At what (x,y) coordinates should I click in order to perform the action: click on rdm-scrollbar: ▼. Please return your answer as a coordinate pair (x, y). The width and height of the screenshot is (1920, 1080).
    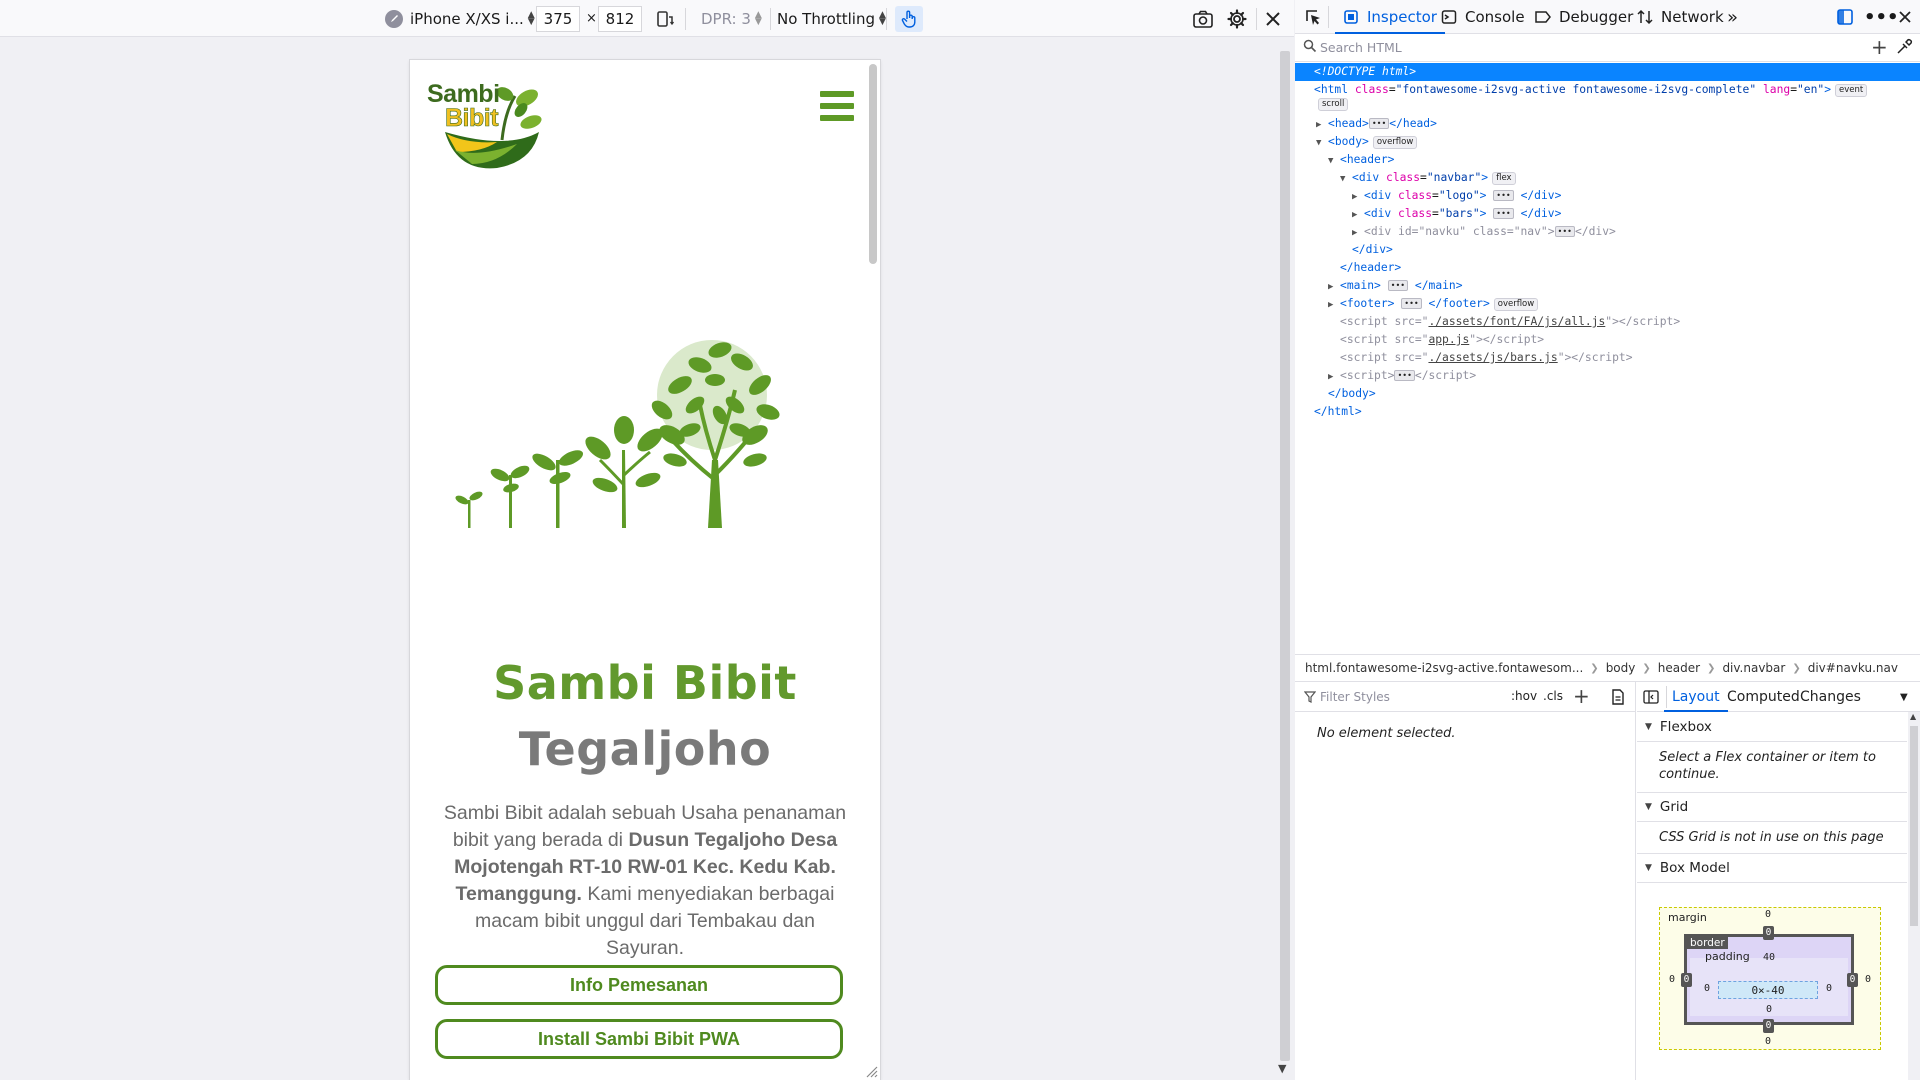
    Looking at the image, I should click on (1285, 558).